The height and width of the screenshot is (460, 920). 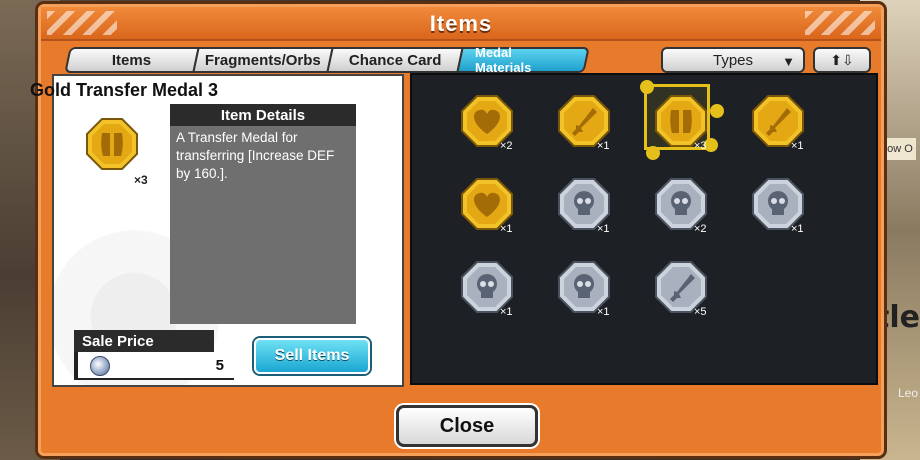 I want to click on types-dropdown: Types ▼, so click(x=733, y=60).